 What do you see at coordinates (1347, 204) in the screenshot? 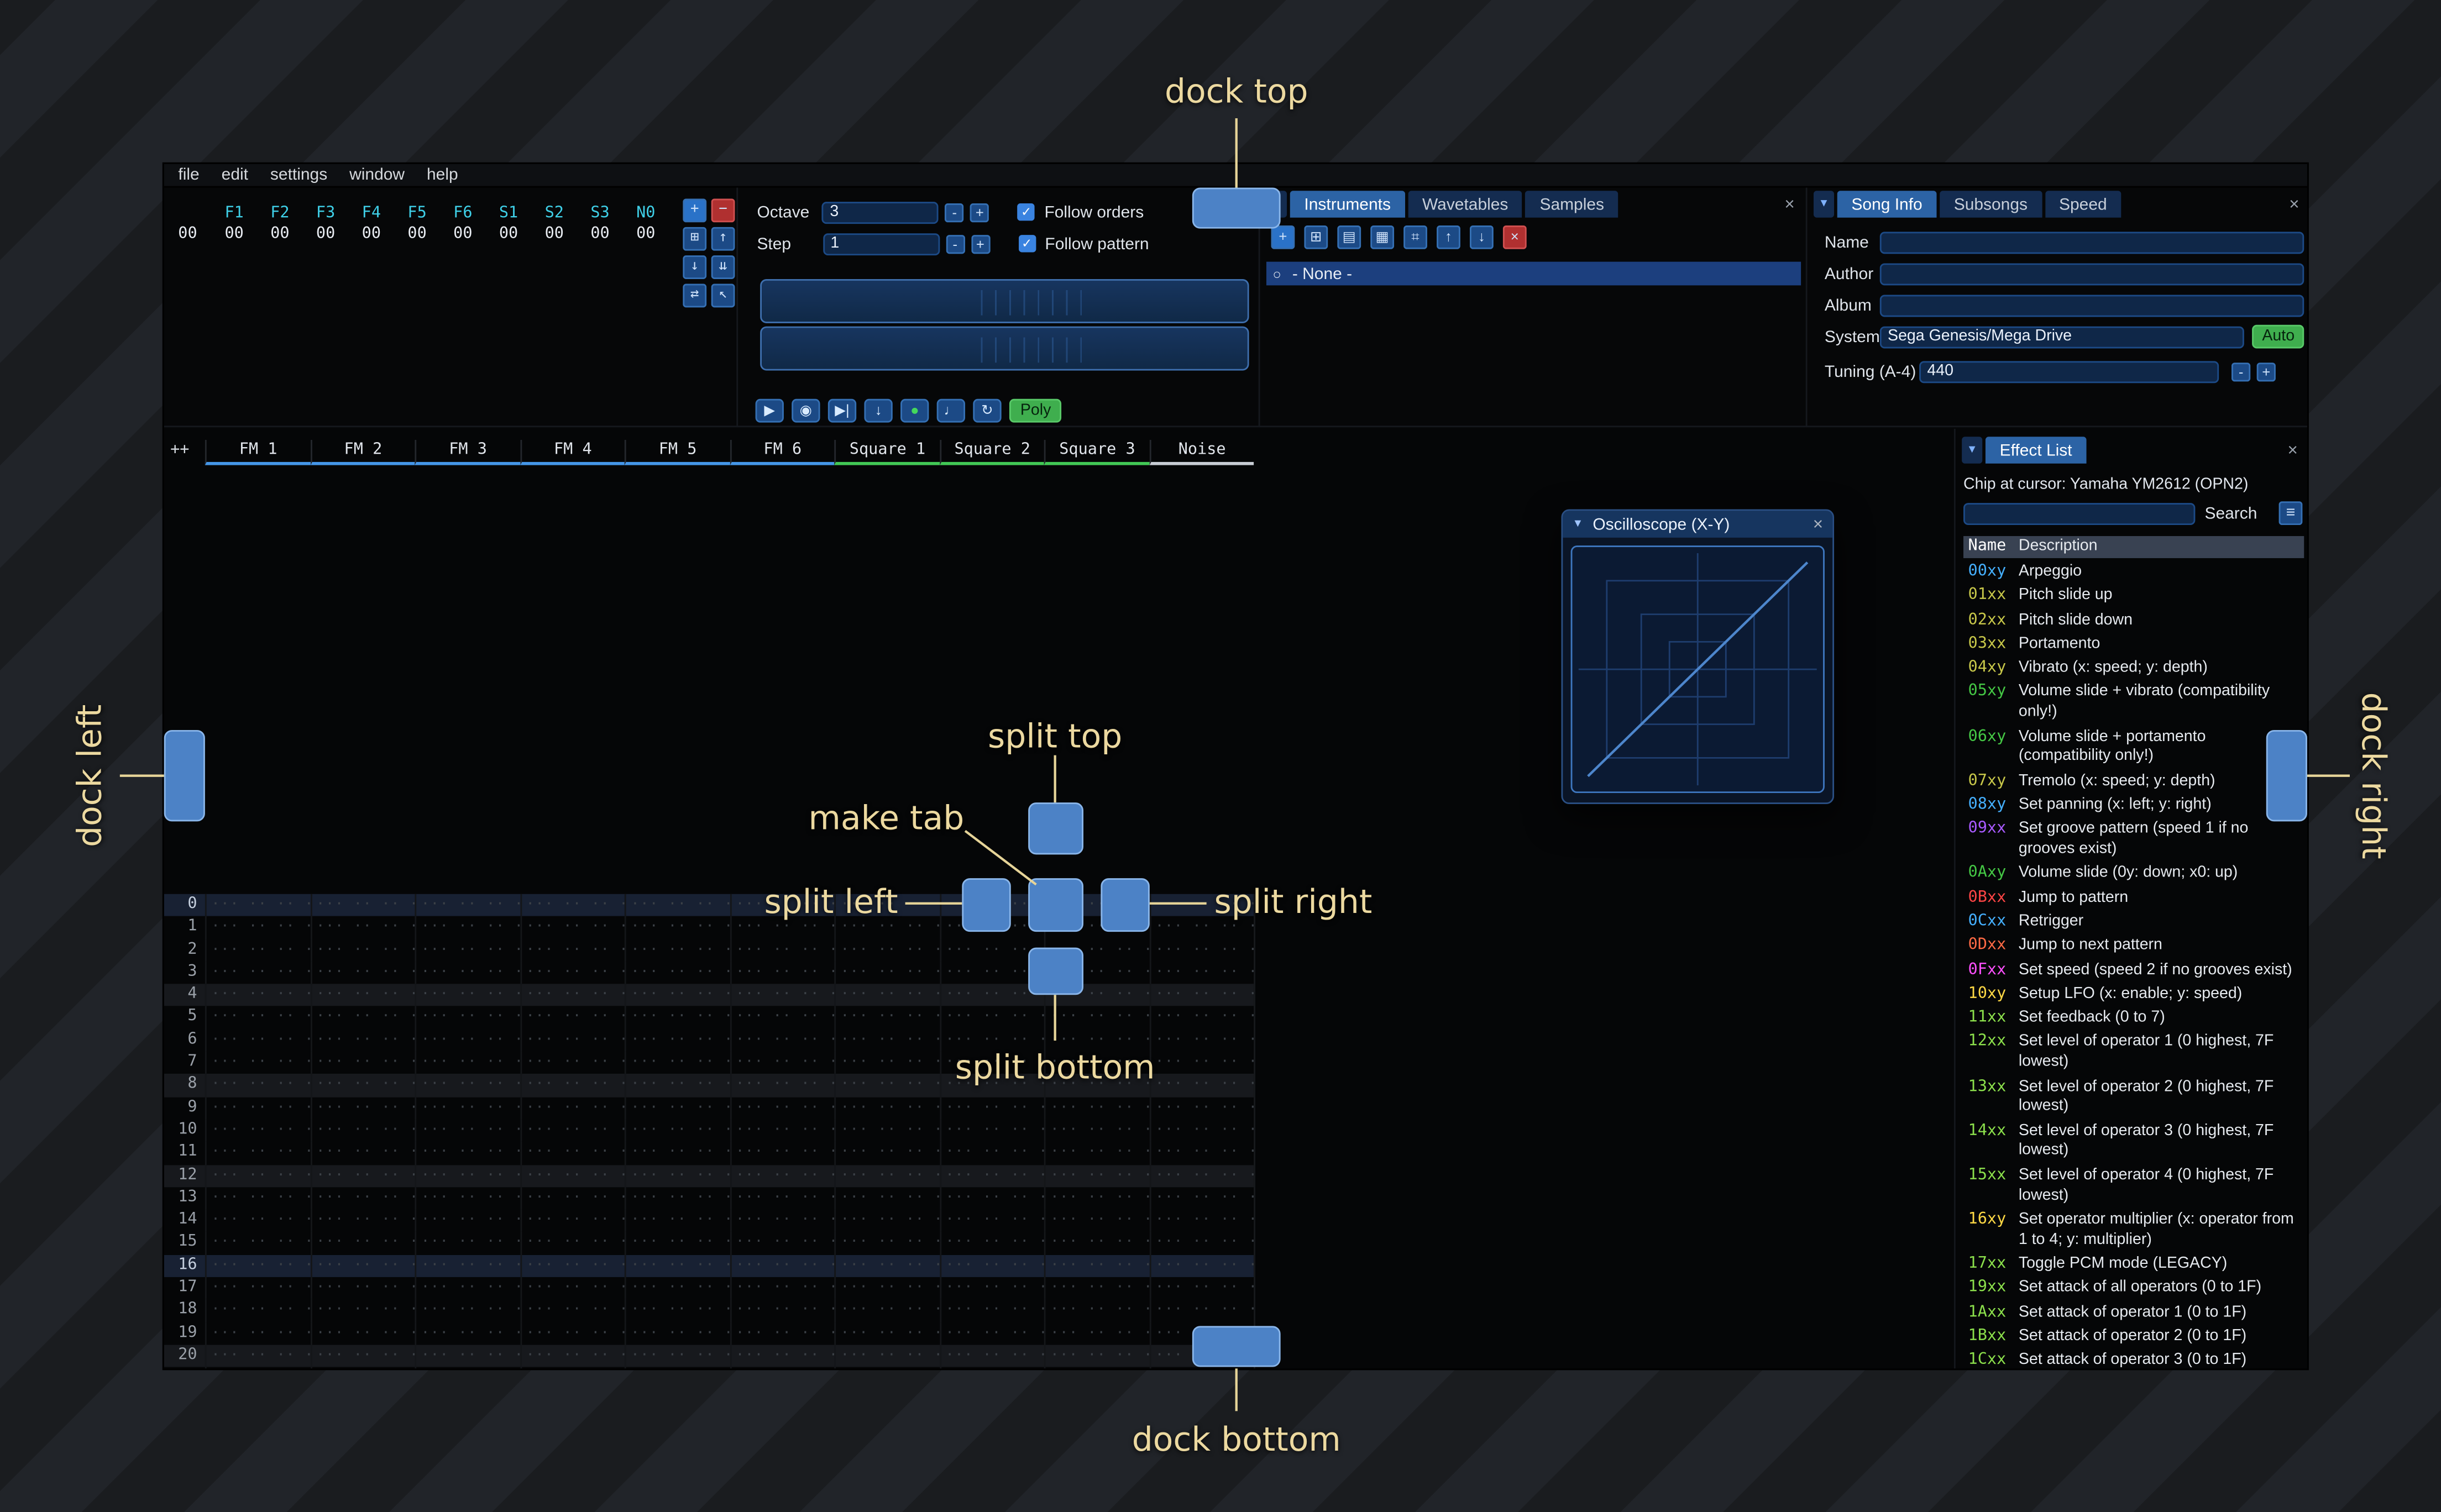
I see `tab-instruments: Instruments` at bounding box center [1347, 204].